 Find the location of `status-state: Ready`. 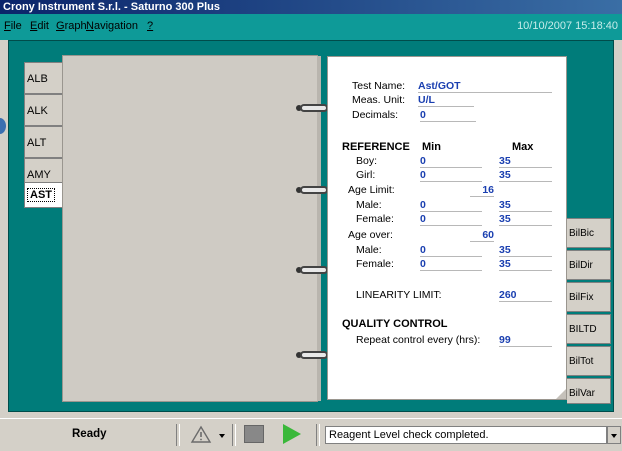

status-state: Ready is located at coordinates (89, 434).